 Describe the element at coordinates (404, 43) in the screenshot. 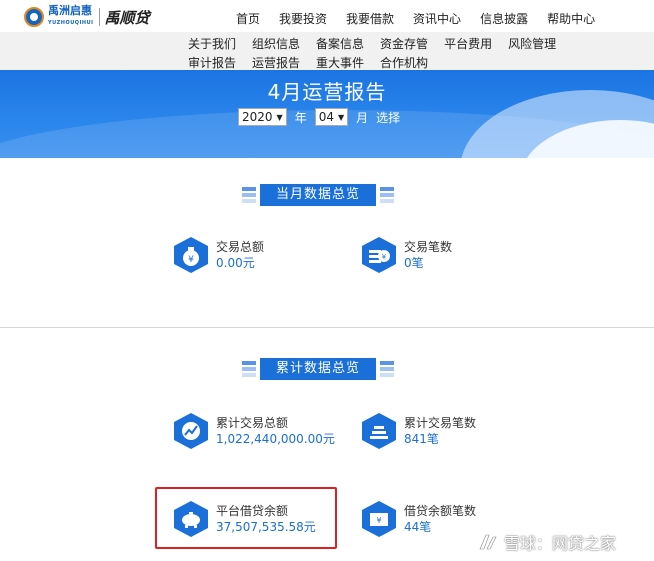

I see `subnav-custody: 资金存管` at that location.